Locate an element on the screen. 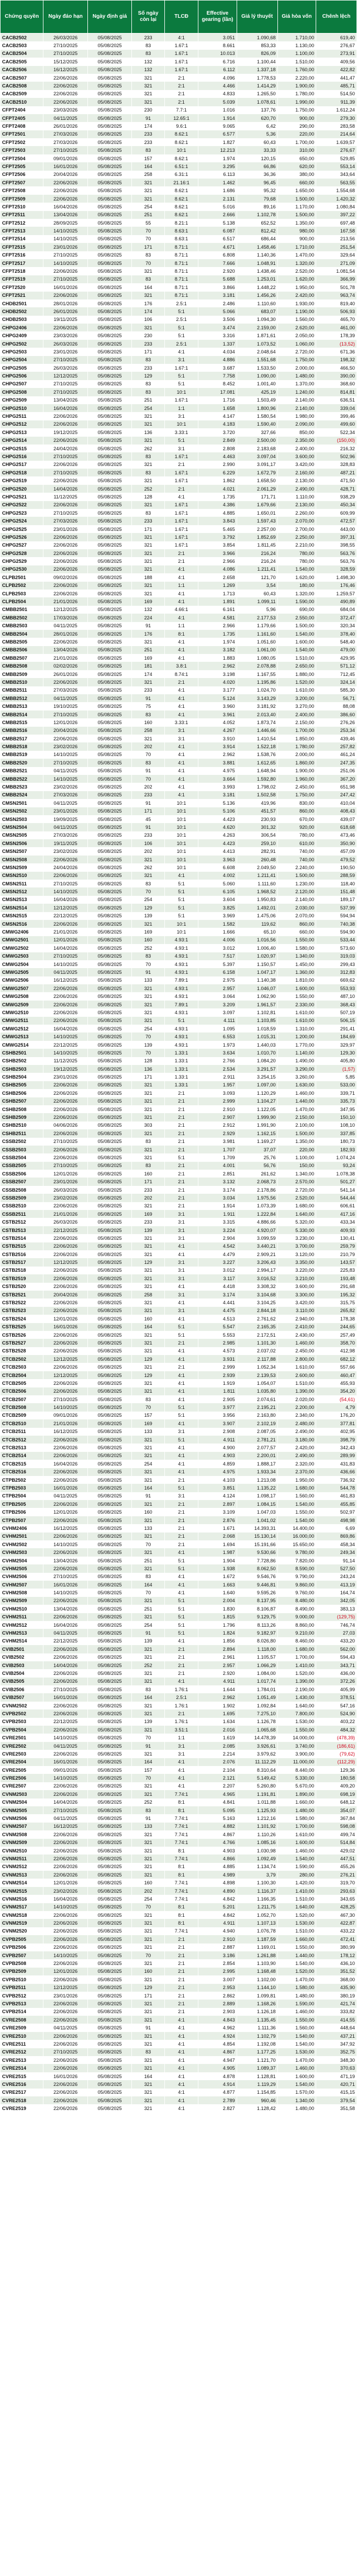 This screenshot has width=357, height=2576. cell-breakeven: 3.120,00 is located at coordinates (297, 1254).